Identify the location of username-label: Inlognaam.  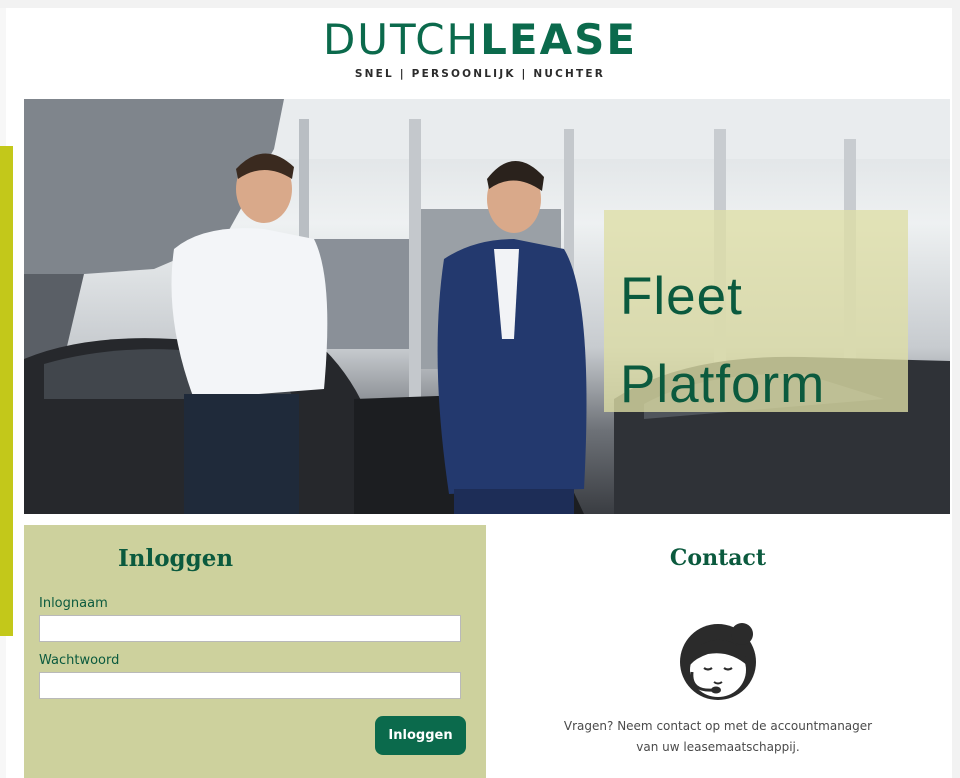
(73, 603).